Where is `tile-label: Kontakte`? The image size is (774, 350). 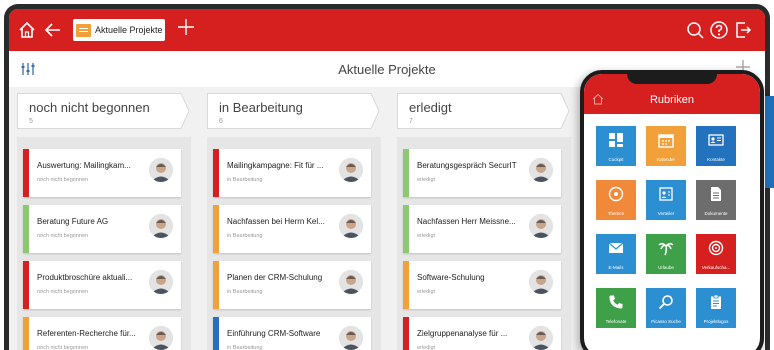
tile-label: Kontakte is located at coordinates (716, 159).